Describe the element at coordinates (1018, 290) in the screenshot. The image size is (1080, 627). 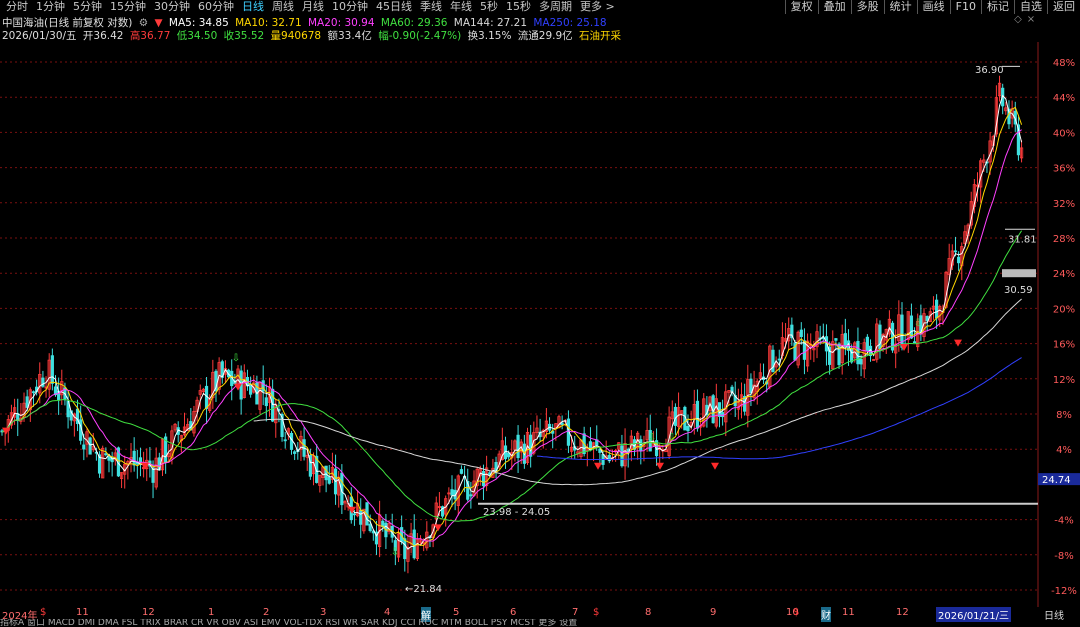
I see `level-label-2: 30.59` at that location.